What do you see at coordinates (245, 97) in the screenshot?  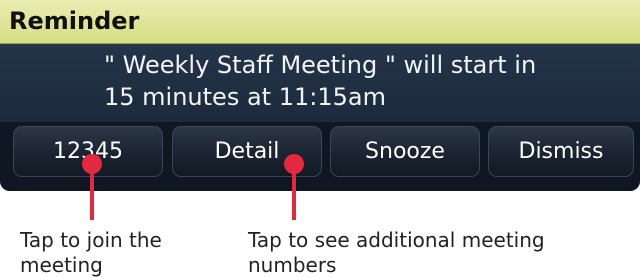 I see `reminder-message-line-2: 15 minutes at 11:15am` at bounding box center [245, 97].